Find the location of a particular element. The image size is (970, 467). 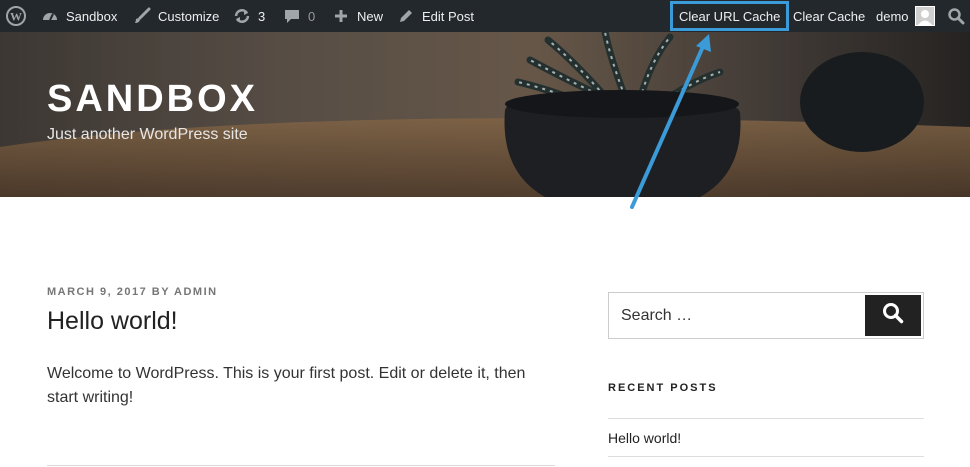

site-title: SANDBOX is located at coordinates (152, 99).